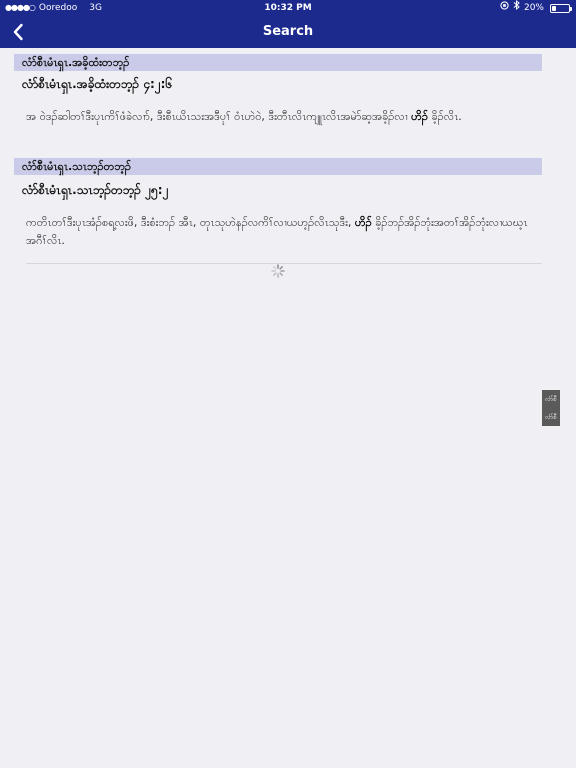 This screenshot has height=768, width=576. I want to click on status-right: 20%, so click(536, 8).